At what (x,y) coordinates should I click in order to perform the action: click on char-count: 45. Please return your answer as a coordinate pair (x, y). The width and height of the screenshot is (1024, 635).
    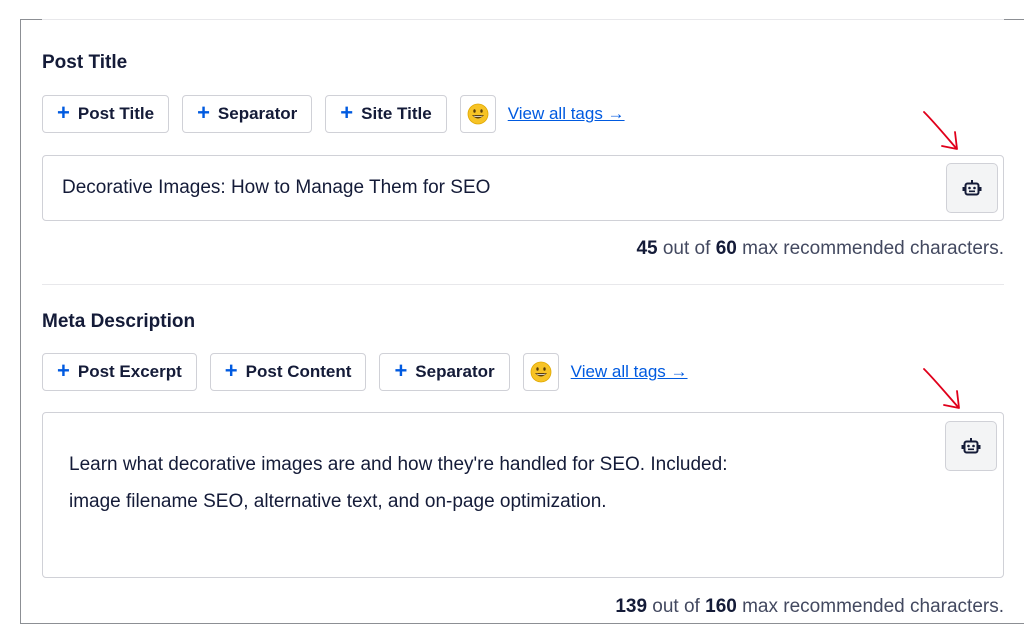
    Looking at the image, I should click on (647, 248).